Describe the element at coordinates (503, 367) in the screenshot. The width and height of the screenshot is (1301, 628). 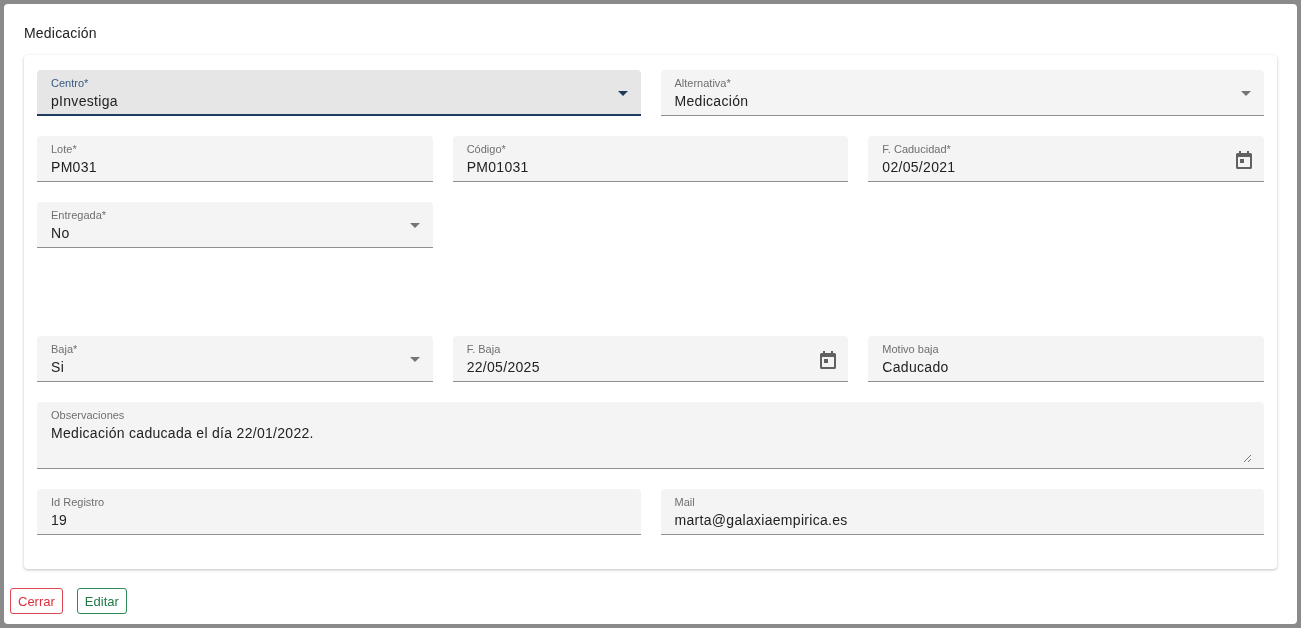
I see `field-value: 22/05/2025` at that location.